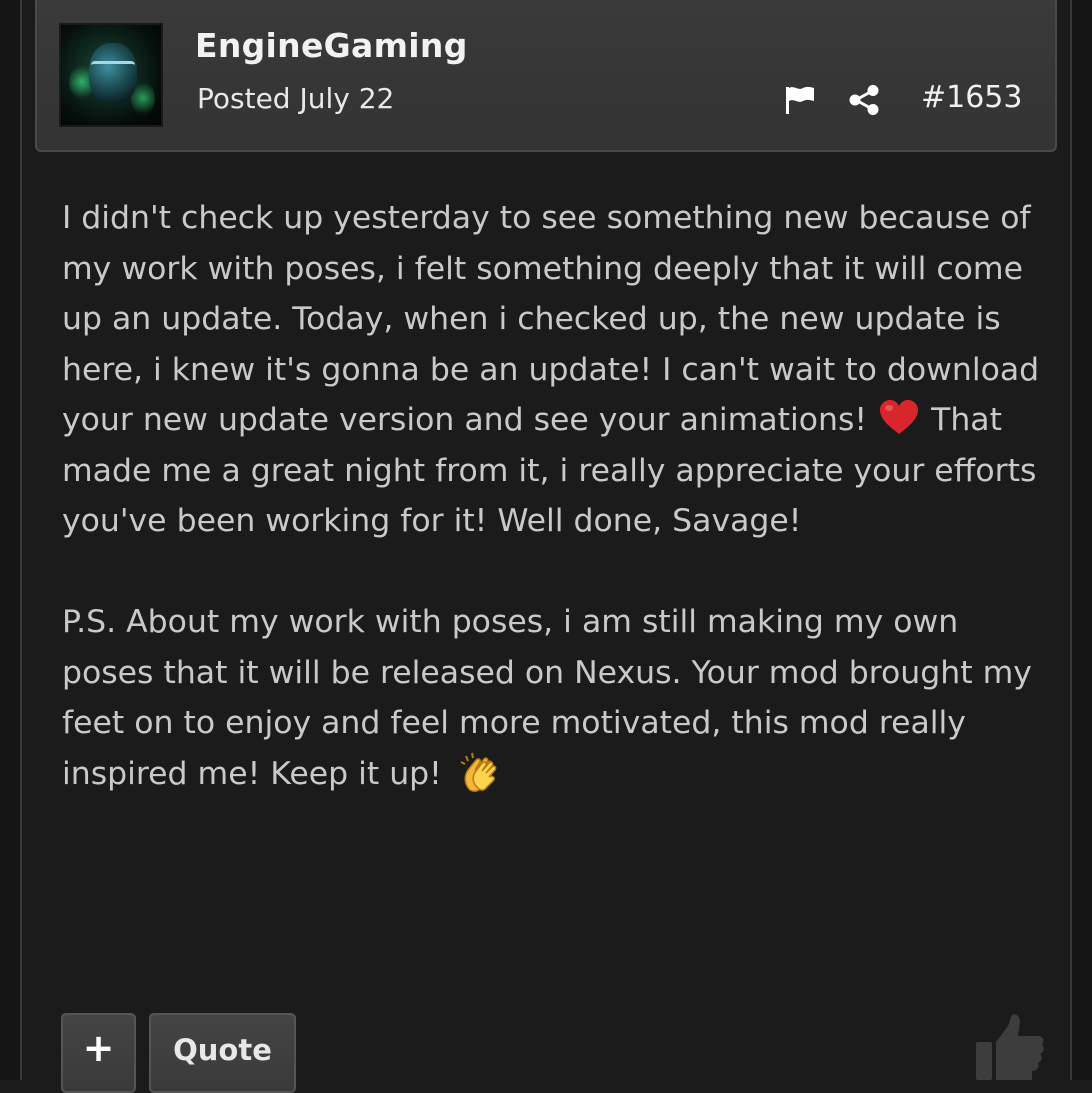 This screenshot has width=1092, height=1093. Describe the element at coordinates (546, 76) in the screenshot. I see `post-header: EngineGaming Posted July 22 #1653` at that location.